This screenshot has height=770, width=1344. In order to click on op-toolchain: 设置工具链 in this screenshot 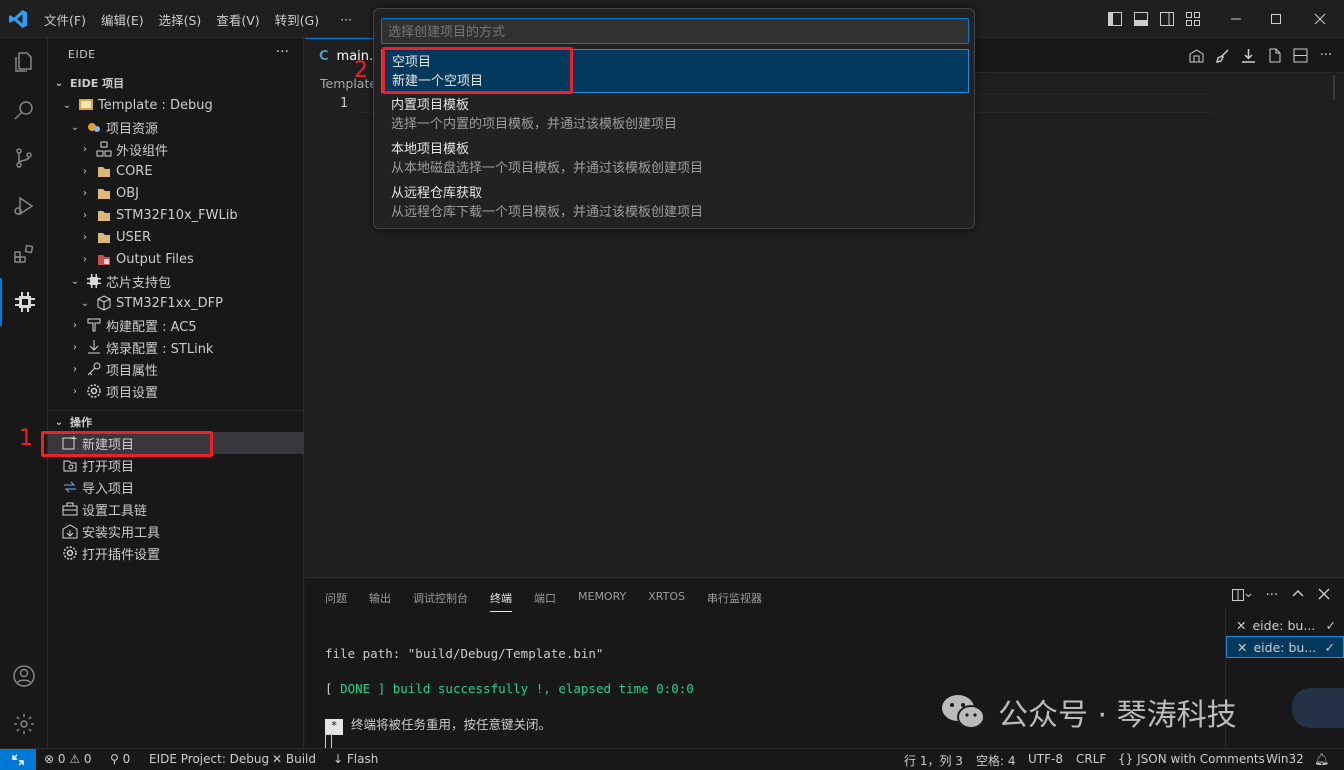, I will do `click(176, 509)`.